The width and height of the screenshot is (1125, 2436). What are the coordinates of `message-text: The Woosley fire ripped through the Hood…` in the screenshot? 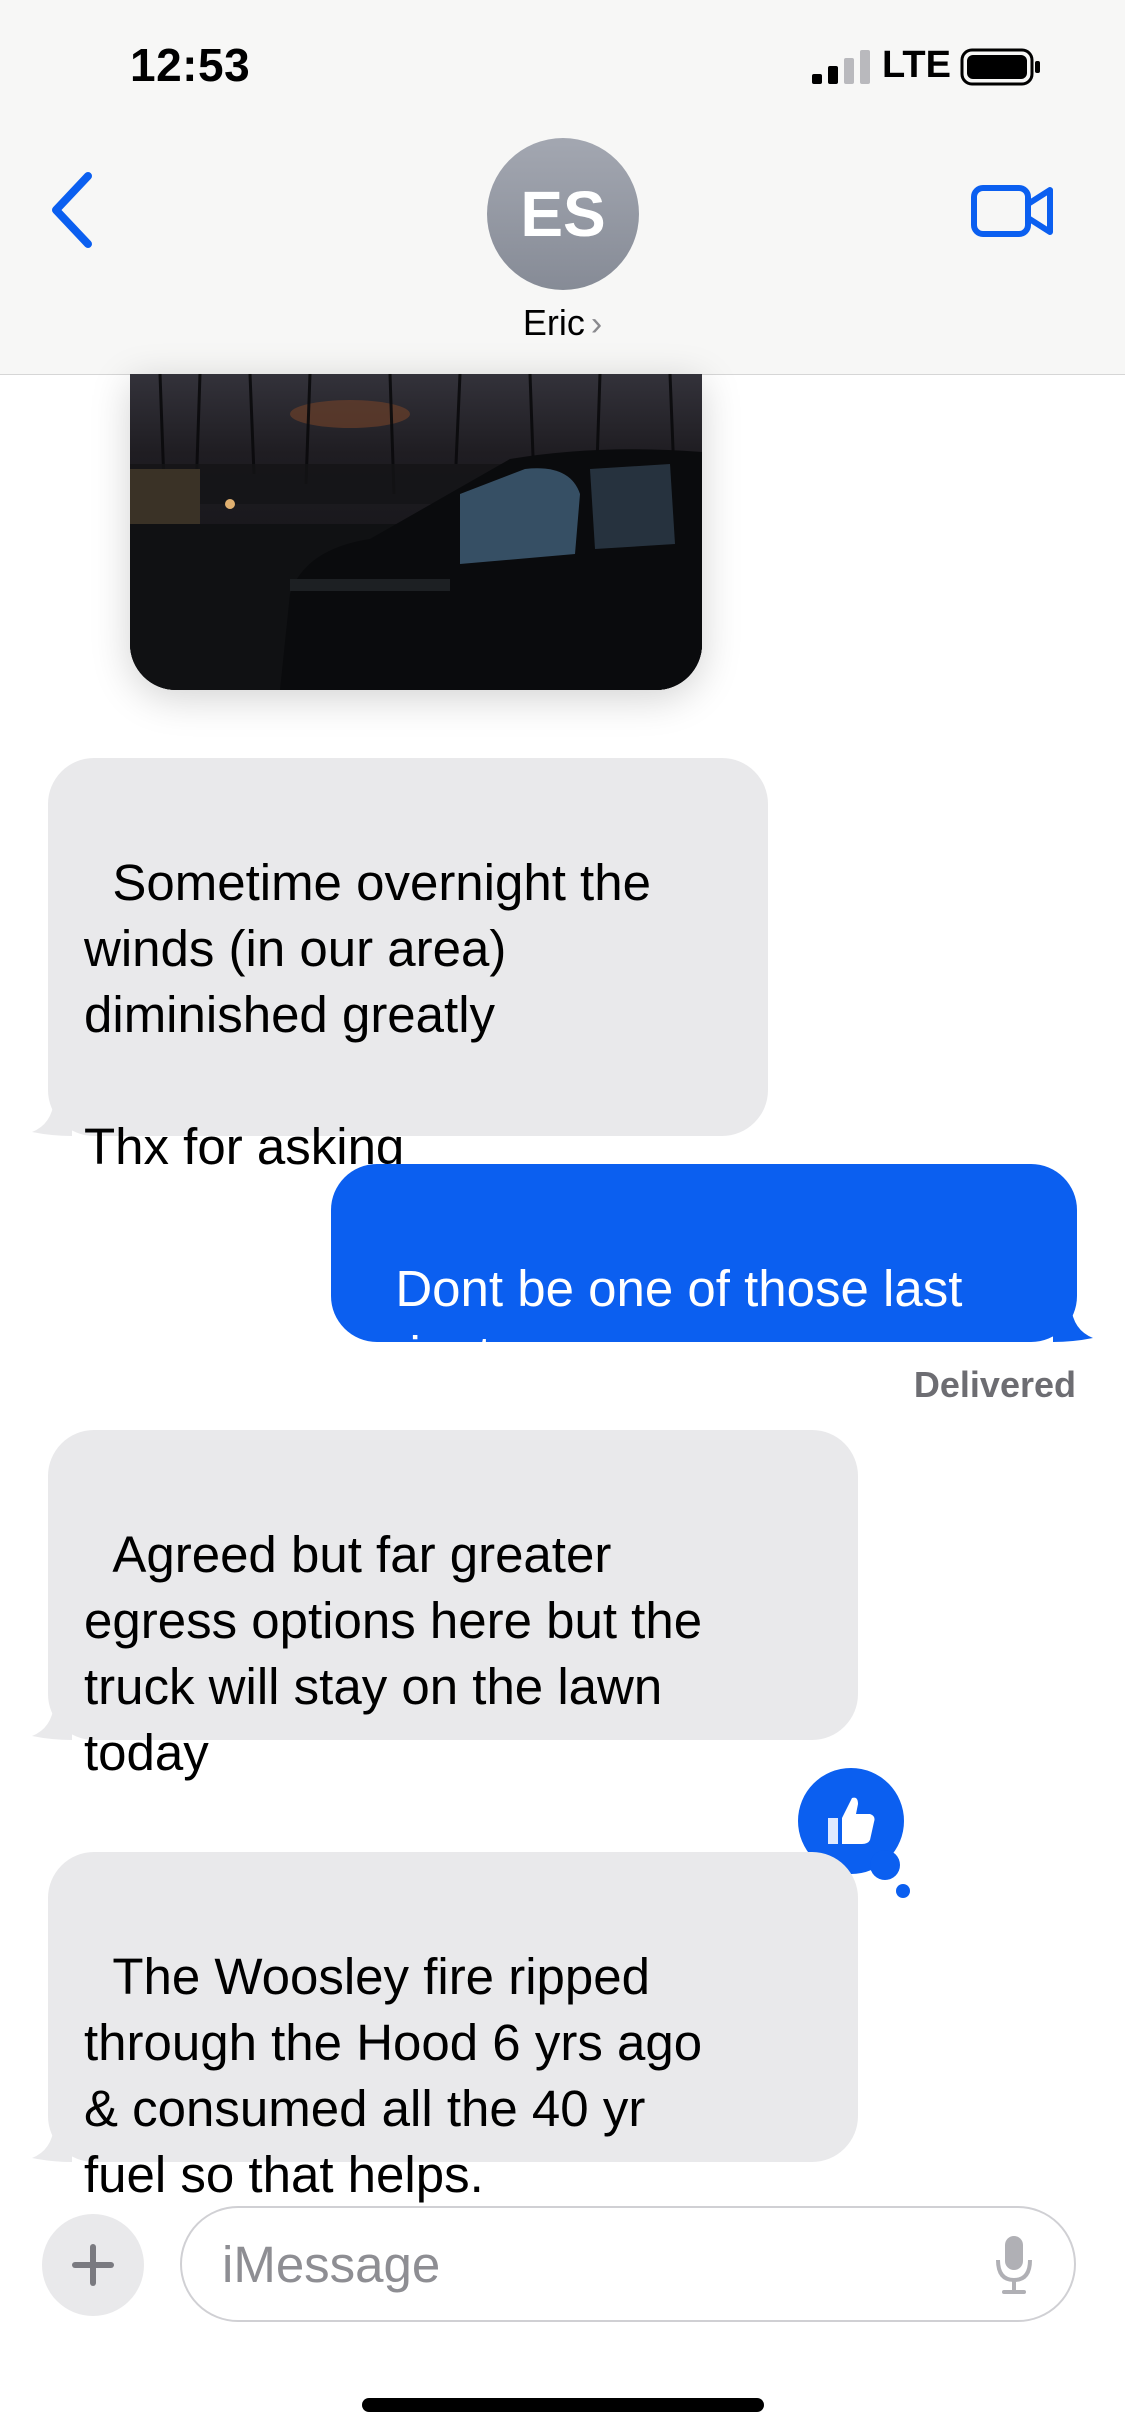 It's located at (393, 2075).